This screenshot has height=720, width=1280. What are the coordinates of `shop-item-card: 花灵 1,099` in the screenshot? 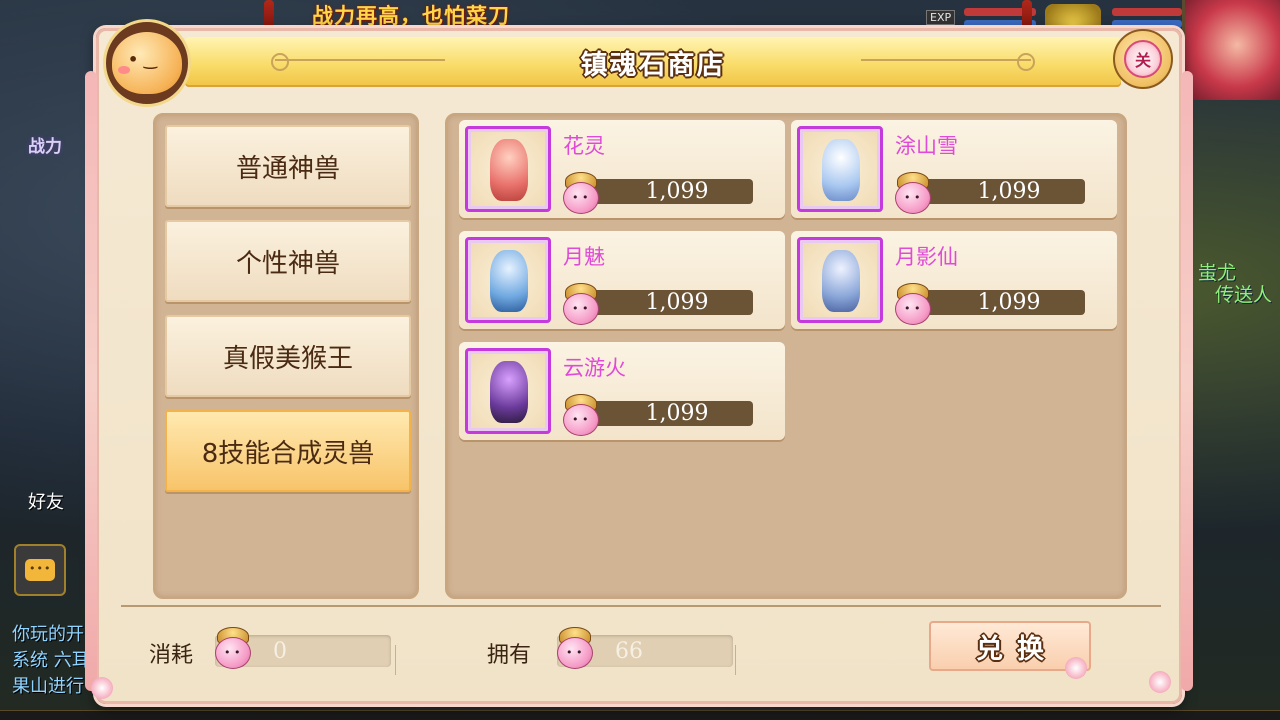 It's located at (622, 169).